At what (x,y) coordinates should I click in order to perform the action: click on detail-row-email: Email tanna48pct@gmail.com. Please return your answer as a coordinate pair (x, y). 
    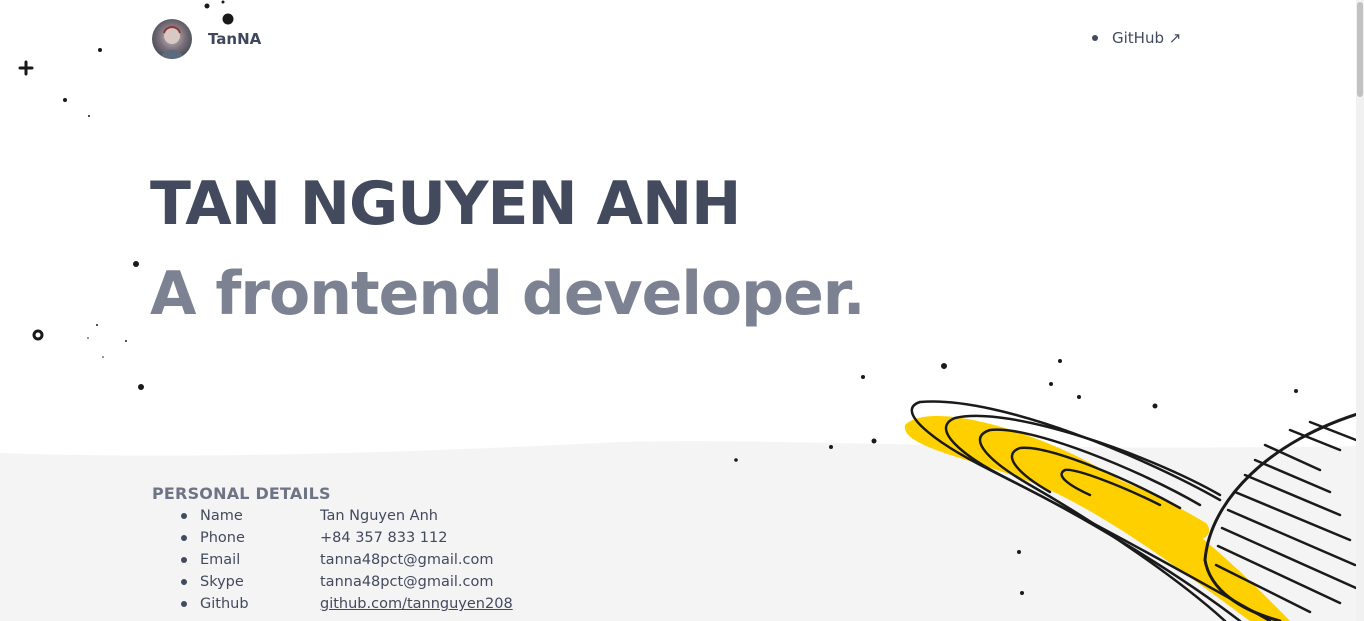
    Looking at the image, I should click on (332, 560).